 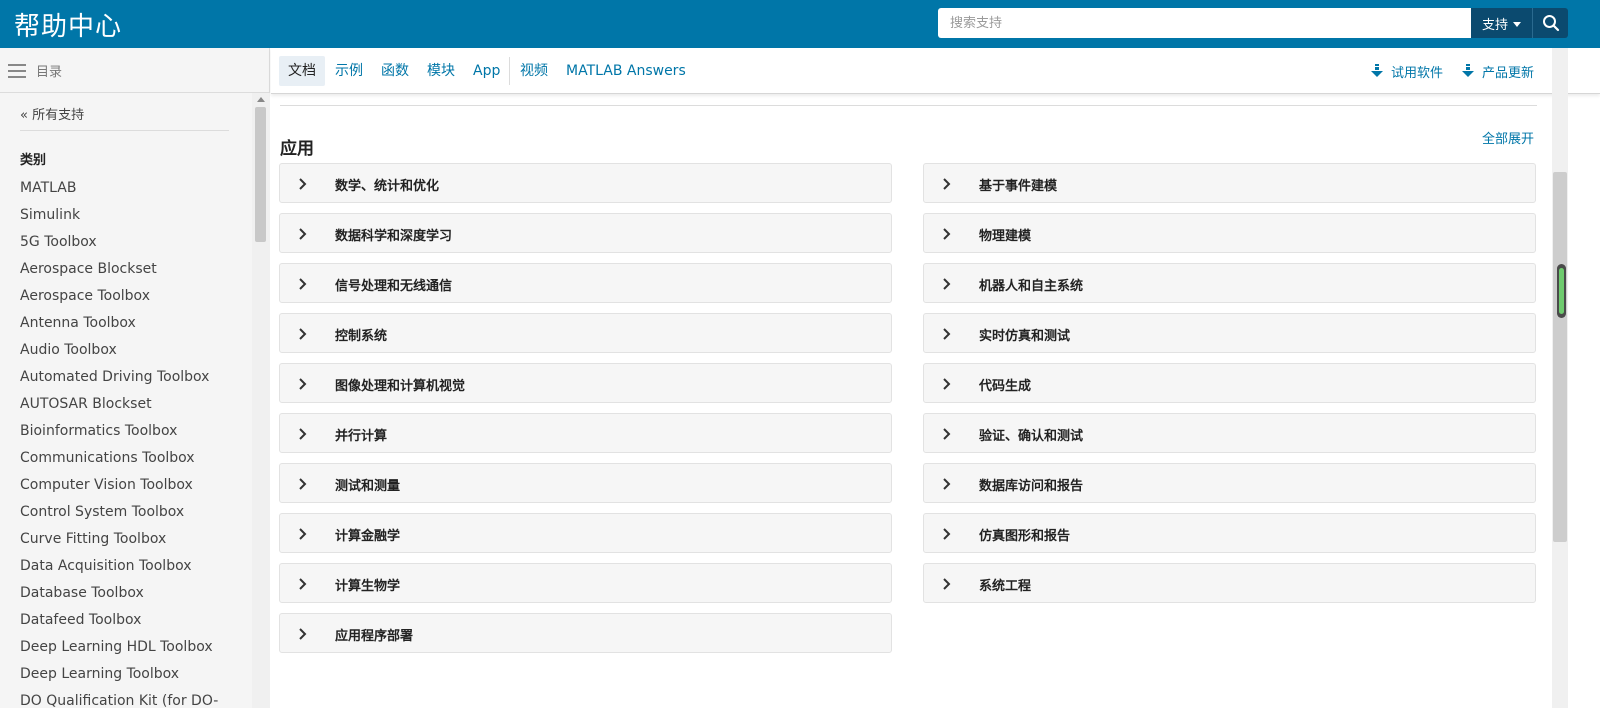 I want to click on caret-down-icon, so click(x=1517, y=24).